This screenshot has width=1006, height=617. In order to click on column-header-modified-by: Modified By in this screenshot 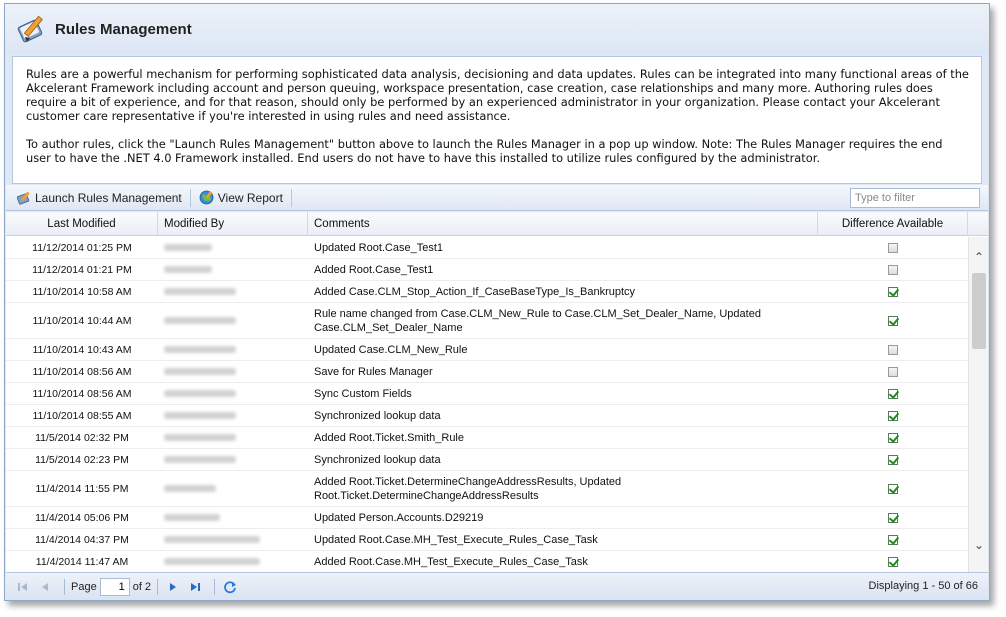, I will do `click(233, 224)`.